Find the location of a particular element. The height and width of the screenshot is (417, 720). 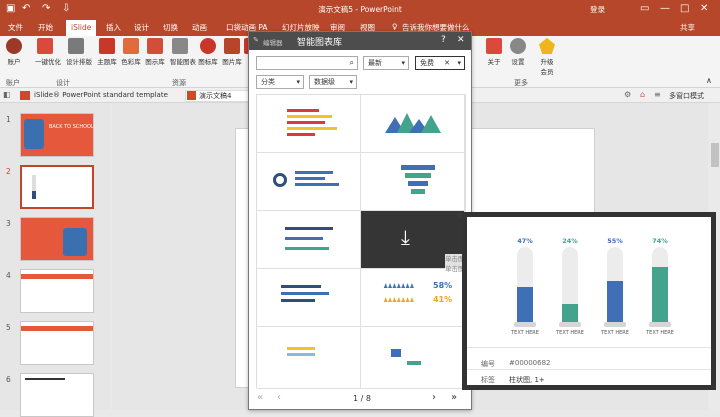

chart-item-funnel is located at coordinates (413, 182).